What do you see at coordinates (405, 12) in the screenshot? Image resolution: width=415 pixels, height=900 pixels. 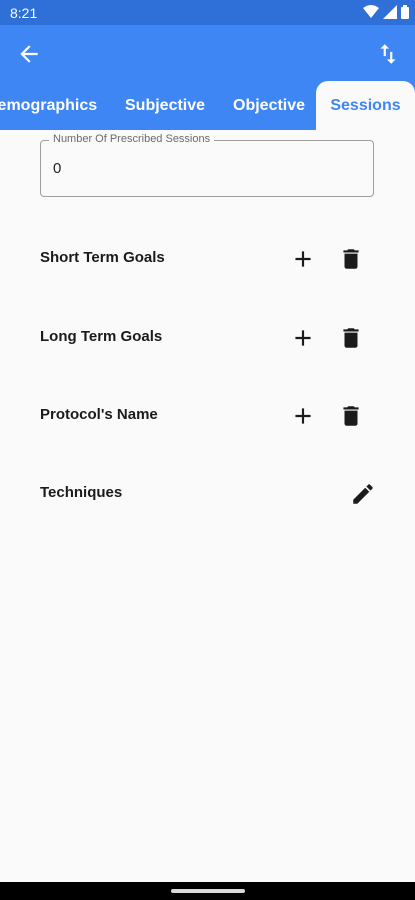 I see `battery-icon` at bounding box center [405, 12].